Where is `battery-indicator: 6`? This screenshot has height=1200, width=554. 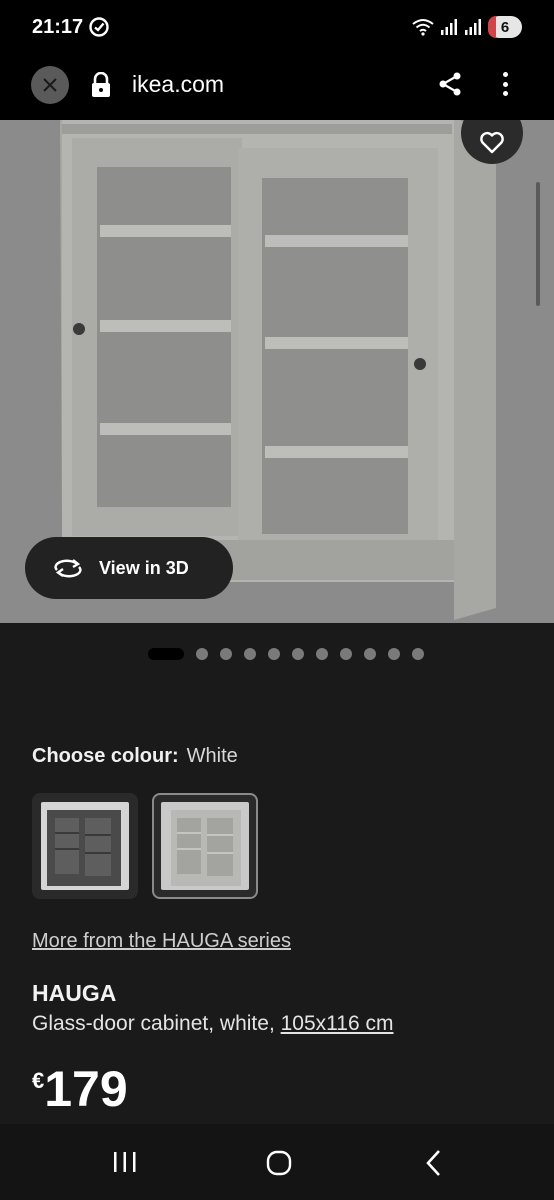 battery-indicator: 6 is located at coordinates (505, 27).